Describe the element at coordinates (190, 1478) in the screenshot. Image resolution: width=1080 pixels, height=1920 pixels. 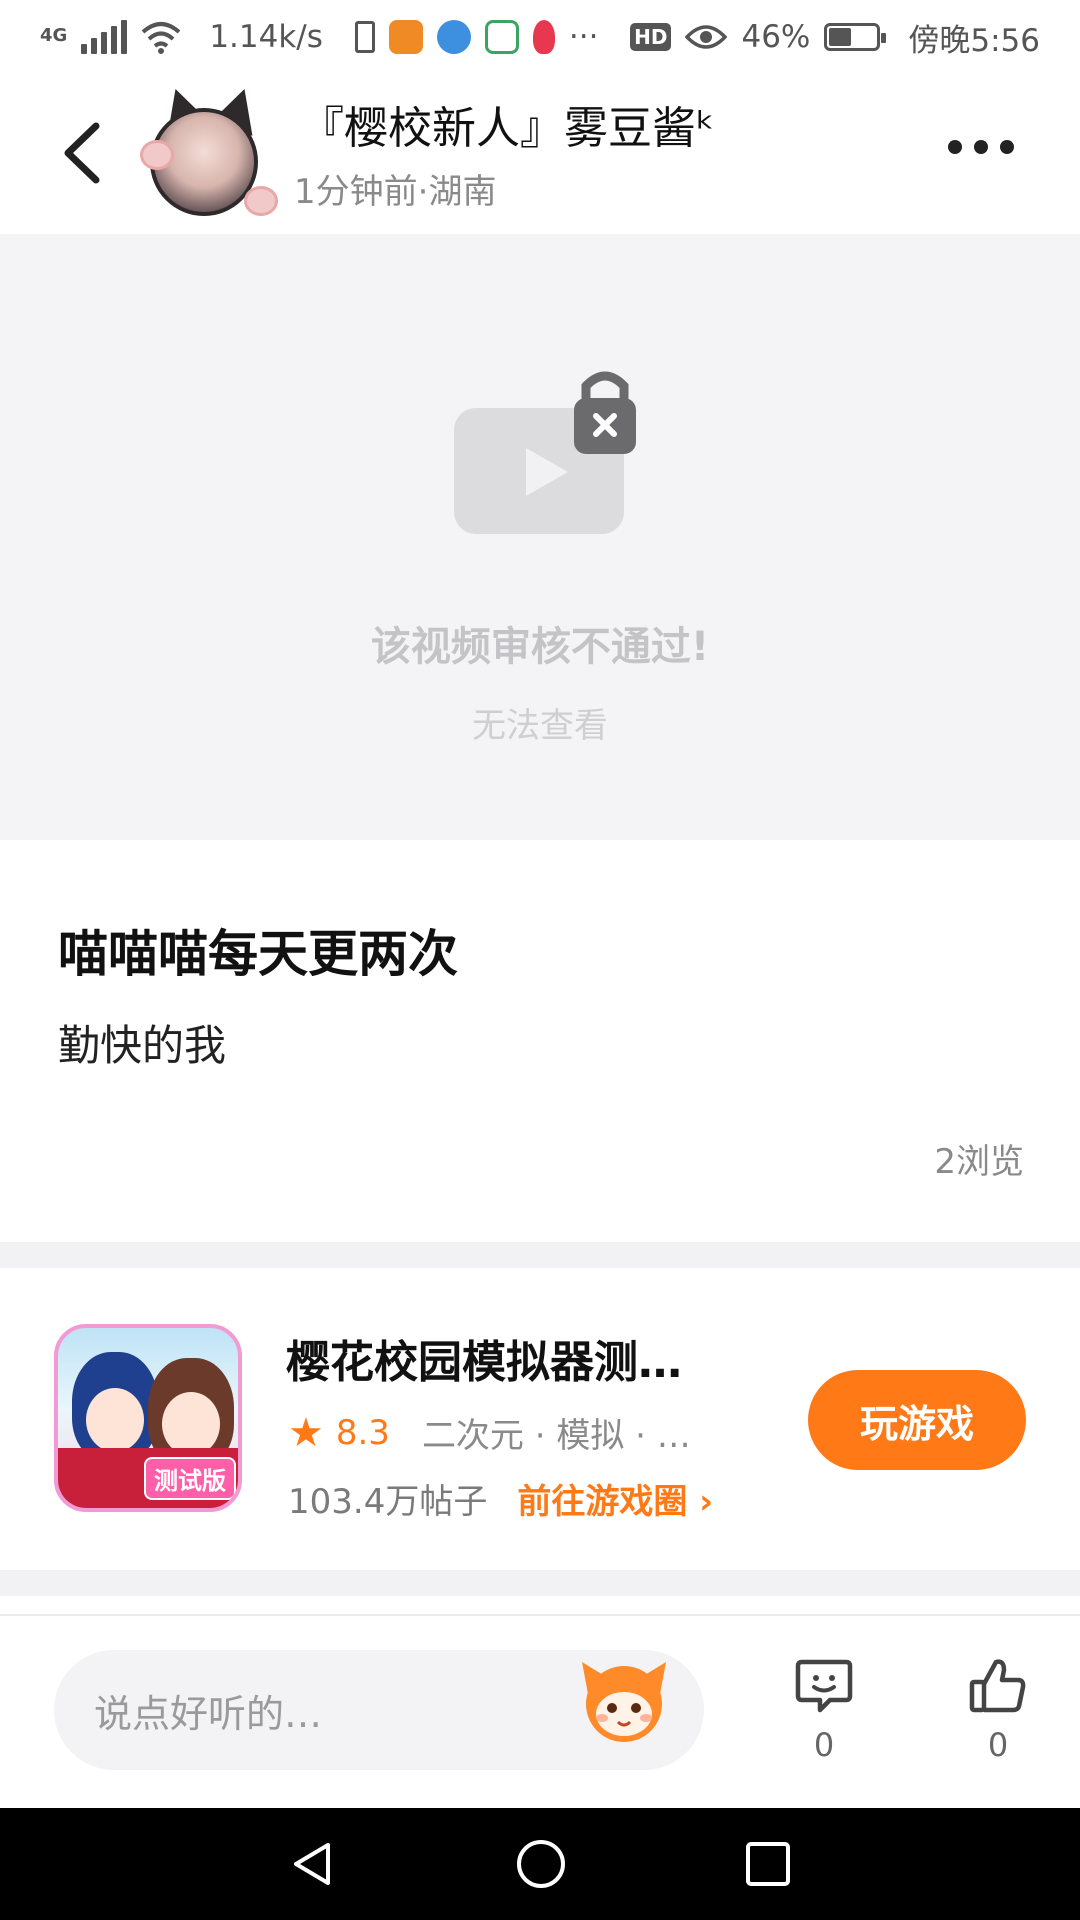
I see `test-version-badge: 测试版` at that location.